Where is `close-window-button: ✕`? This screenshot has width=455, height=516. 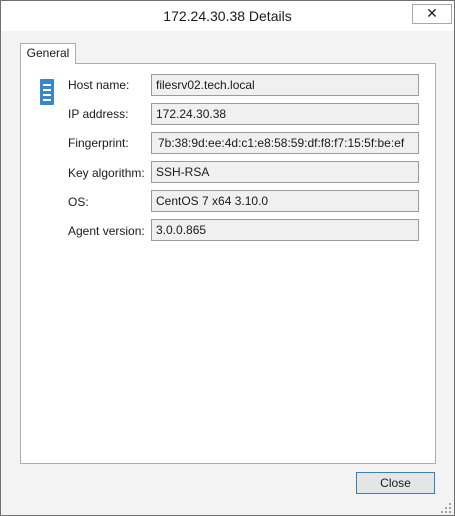 close-window-button: ✕ is located at coordinates (432, 14).